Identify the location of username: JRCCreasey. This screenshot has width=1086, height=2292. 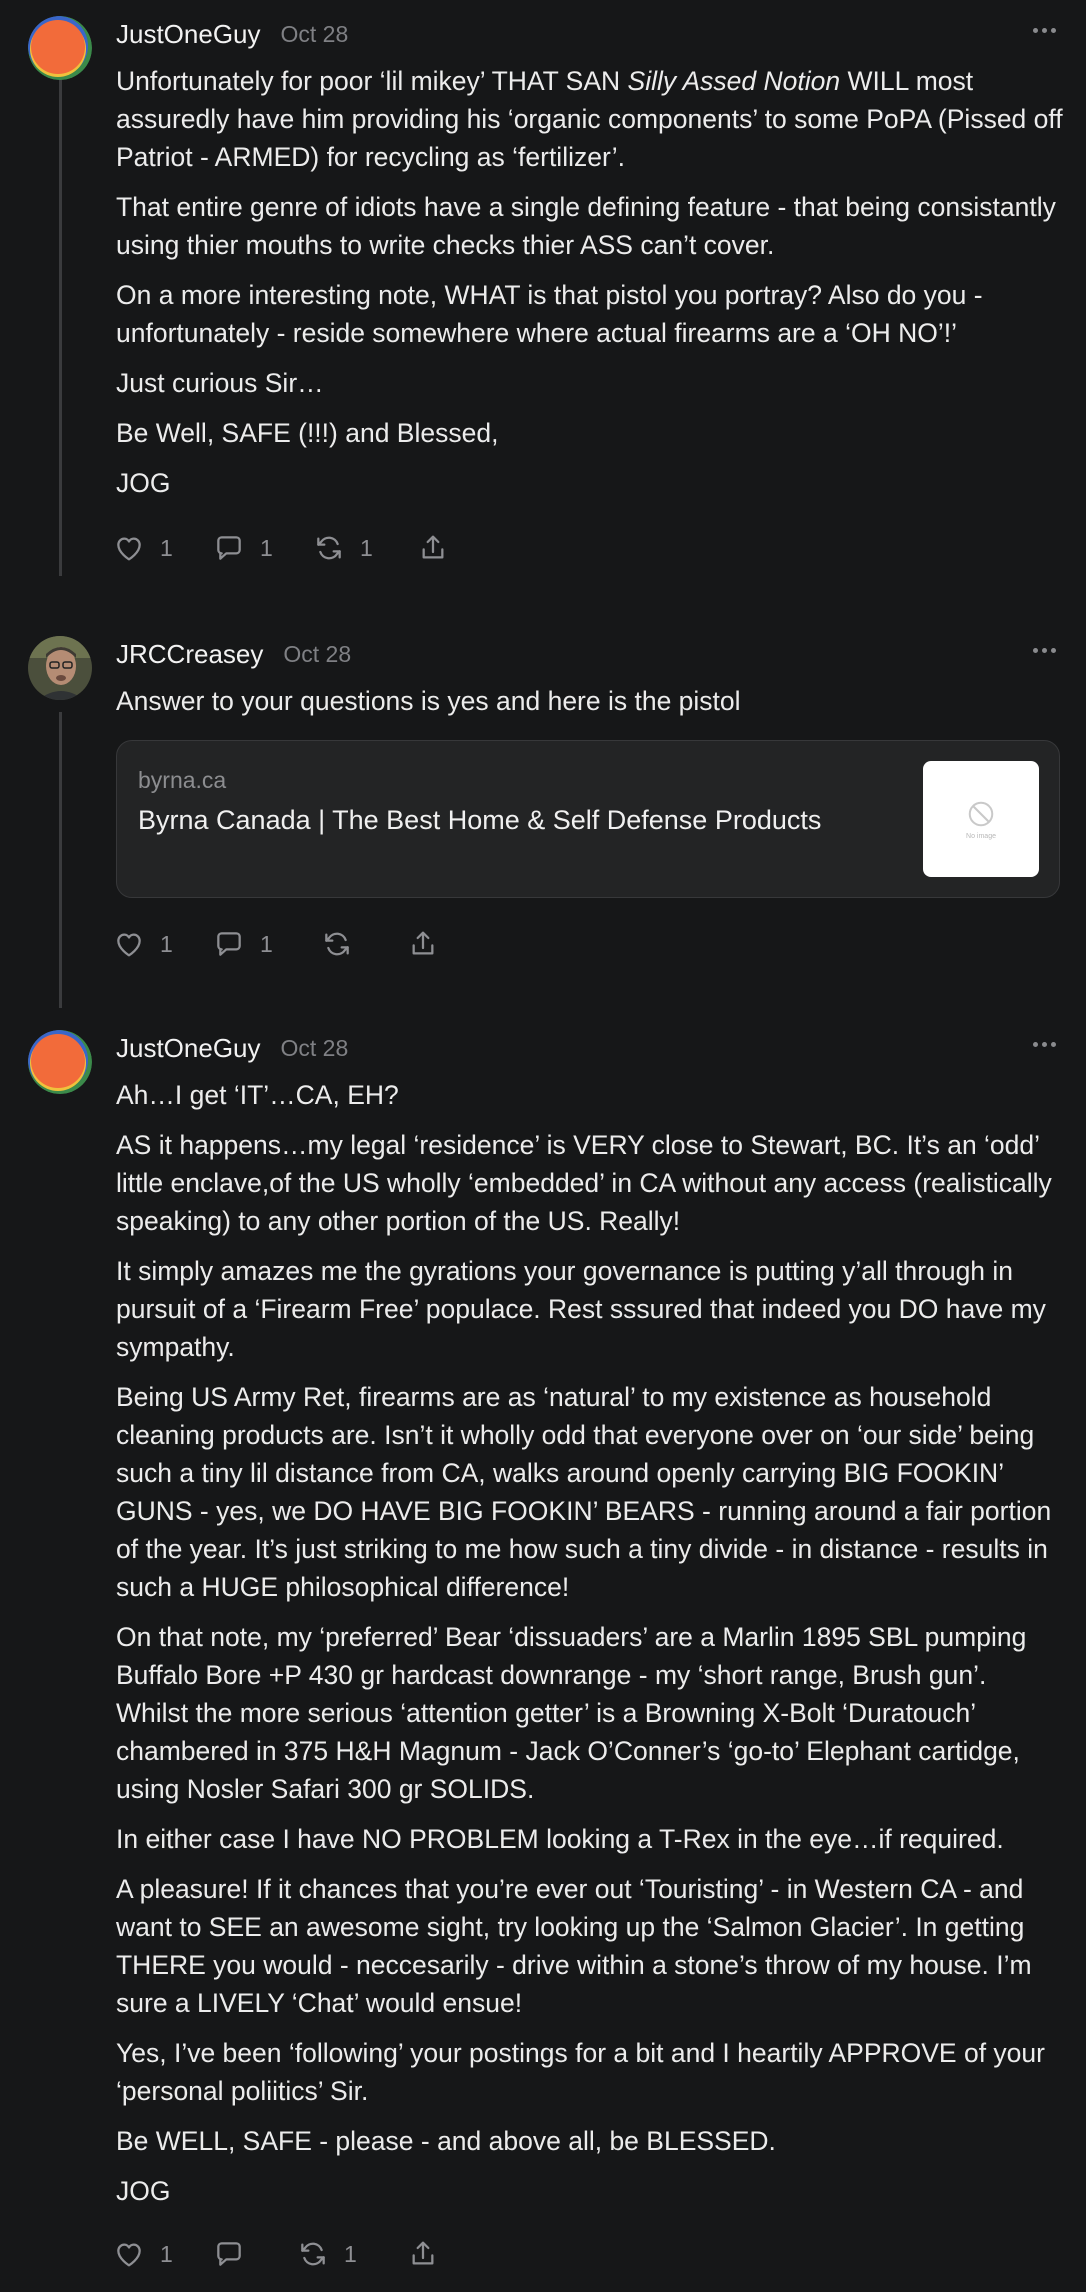
(189, 654).